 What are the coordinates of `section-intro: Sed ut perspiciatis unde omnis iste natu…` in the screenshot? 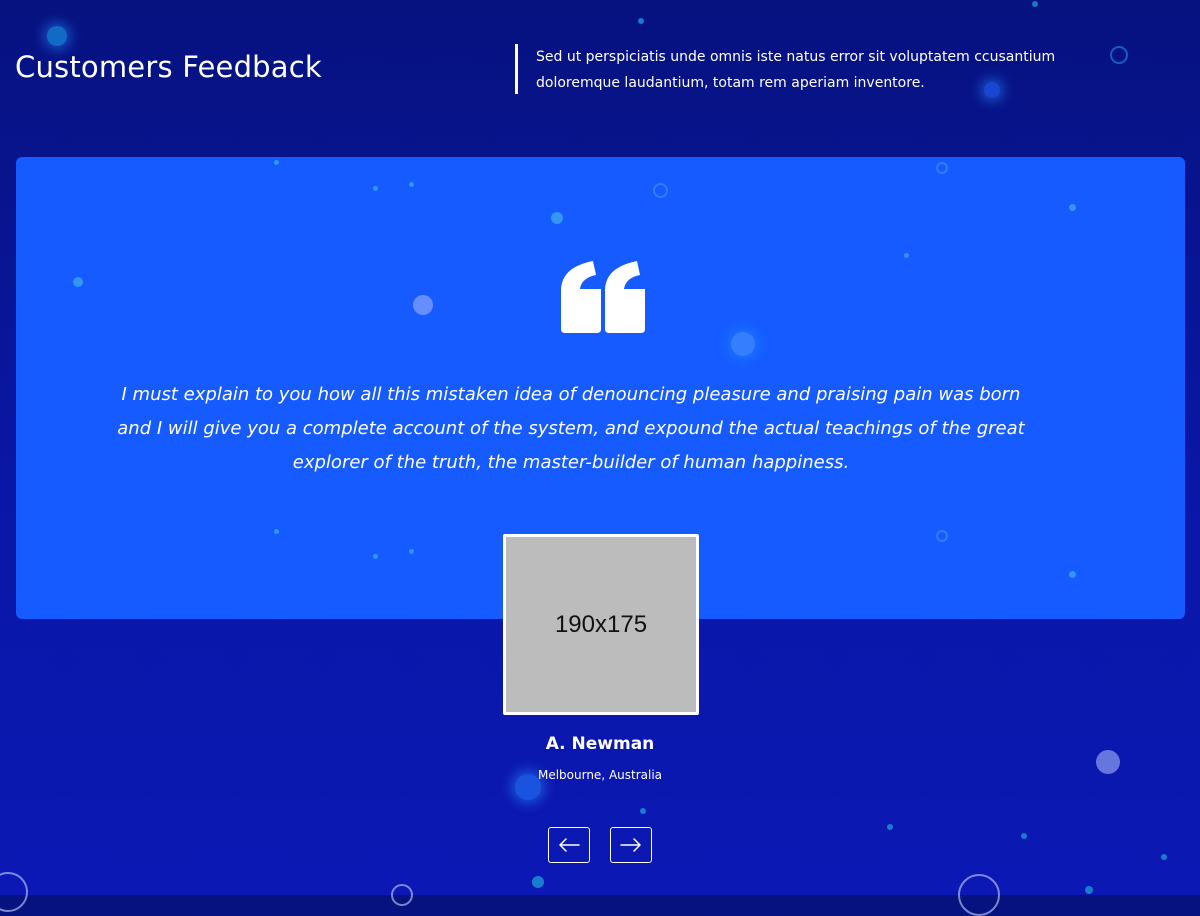 It's located at (795, 69).